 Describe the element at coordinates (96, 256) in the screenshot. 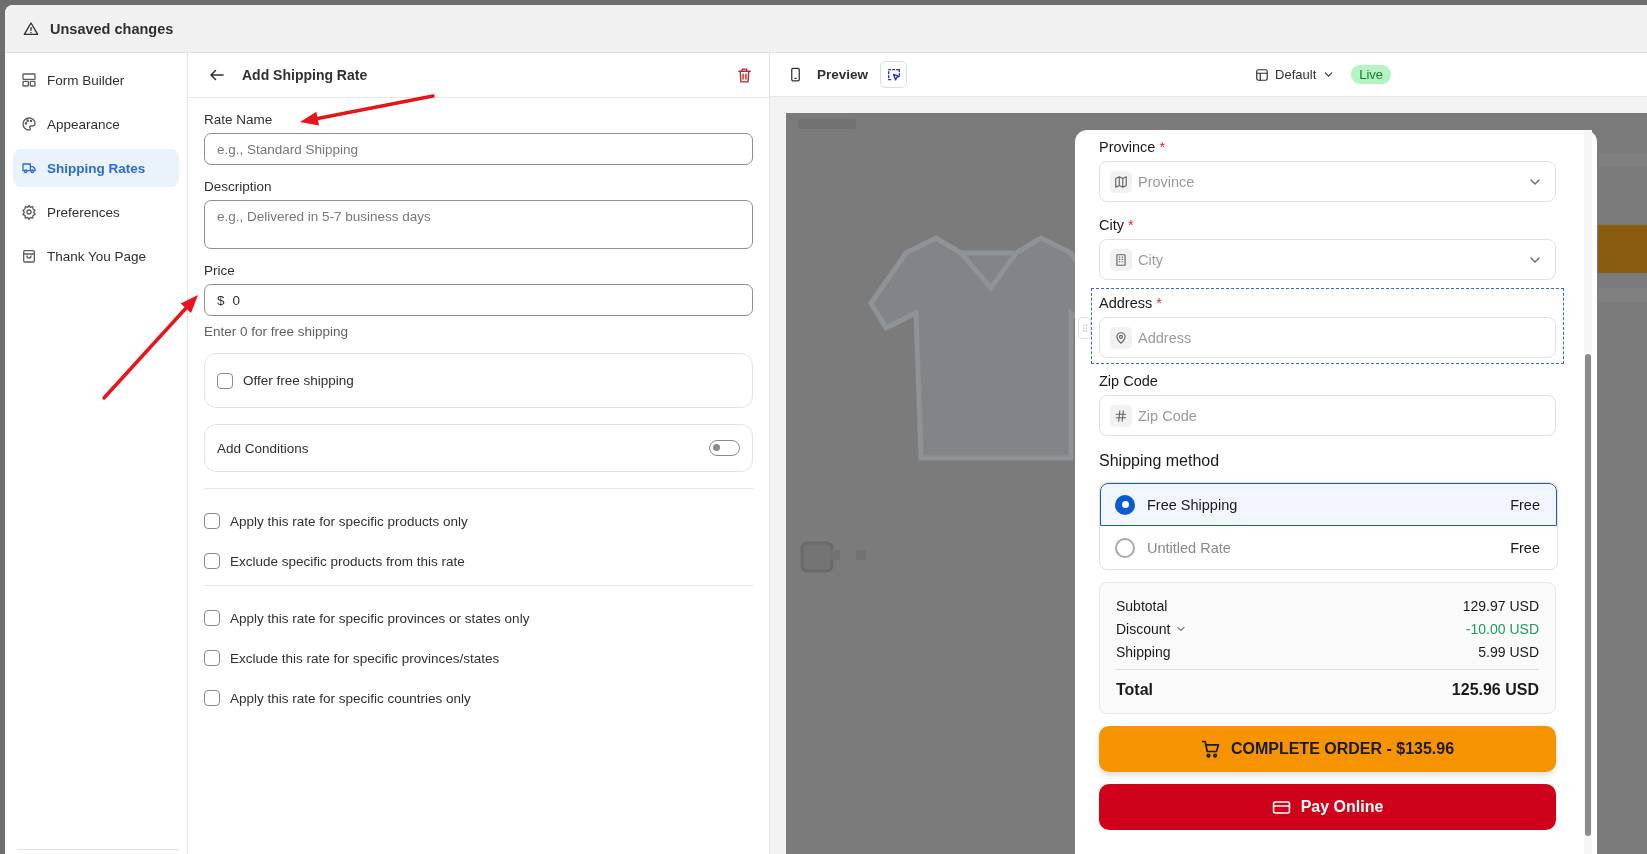

I see `sidebar-item: Thank You Page` at that location.